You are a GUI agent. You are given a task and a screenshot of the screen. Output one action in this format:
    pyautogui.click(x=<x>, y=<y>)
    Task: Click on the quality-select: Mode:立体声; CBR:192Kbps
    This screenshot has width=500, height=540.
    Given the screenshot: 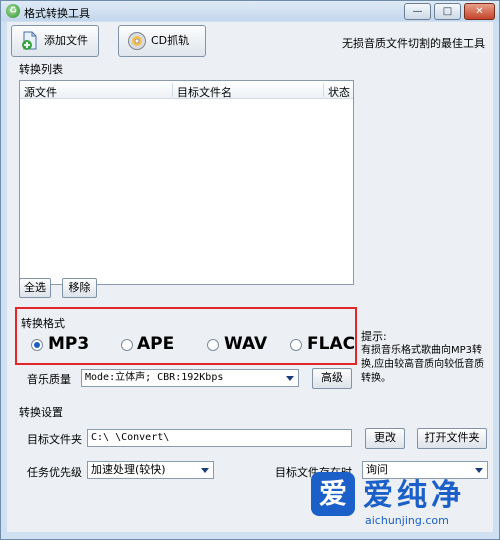 What is the action you would take?
    pyautogui.click(x=190, y=378)
    